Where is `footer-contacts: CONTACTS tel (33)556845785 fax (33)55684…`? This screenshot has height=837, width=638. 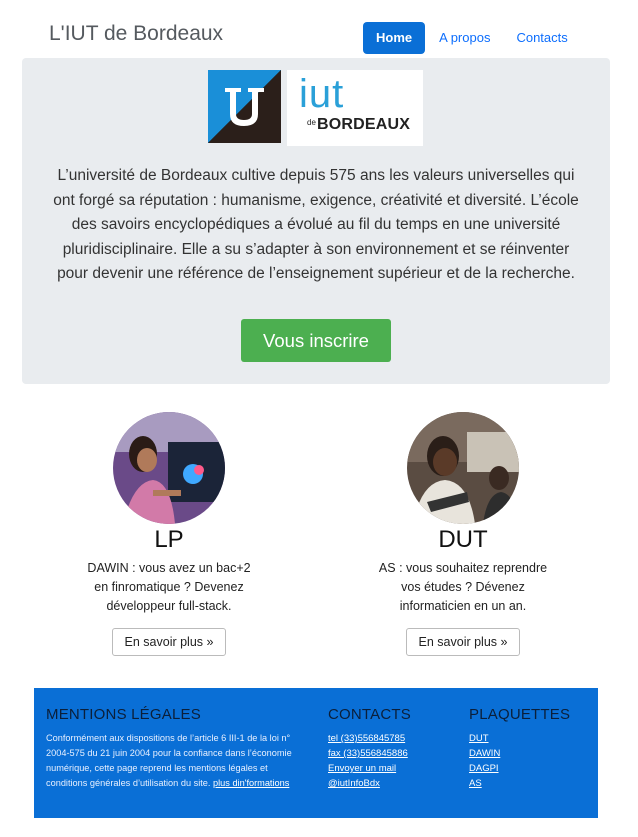
footer-contacts: CONTACTS tel (33)556845785 fax (33)55684… is located at coordinates (388, 748).